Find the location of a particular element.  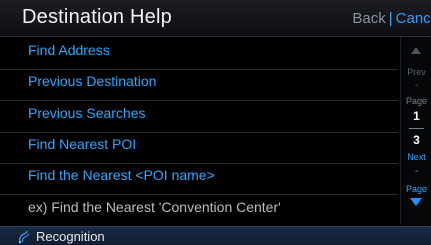

list-item-find-address: Find Address is located at coordinates (199, 53).